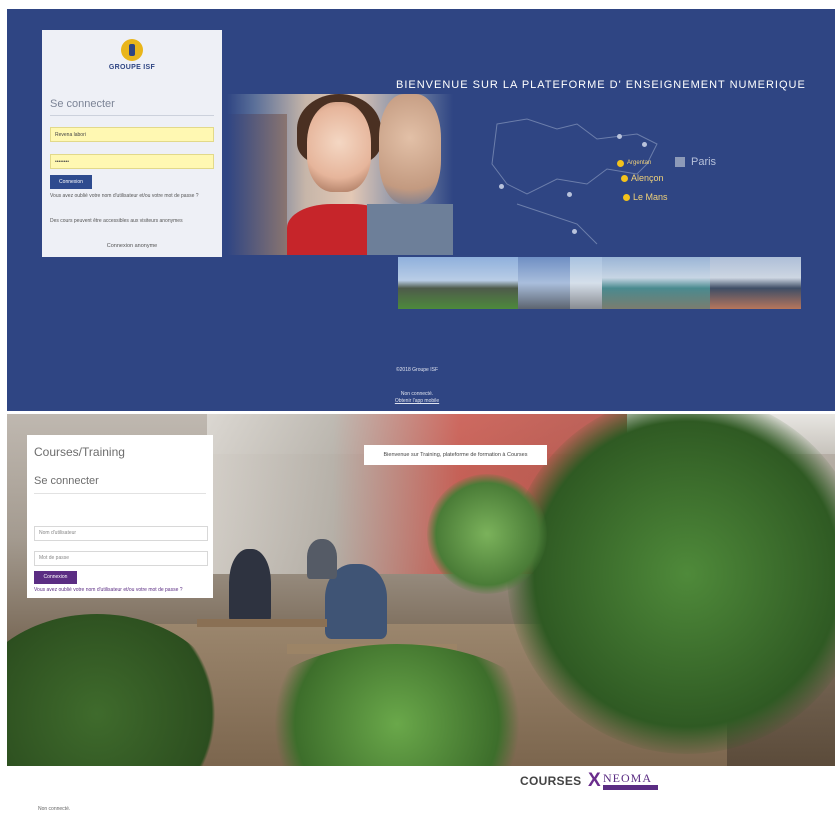  What do you see at coordinates (121, 533) in the screenshot?
I see `username-field: Nom d'utilisateur` at bounding box center [121, 533].